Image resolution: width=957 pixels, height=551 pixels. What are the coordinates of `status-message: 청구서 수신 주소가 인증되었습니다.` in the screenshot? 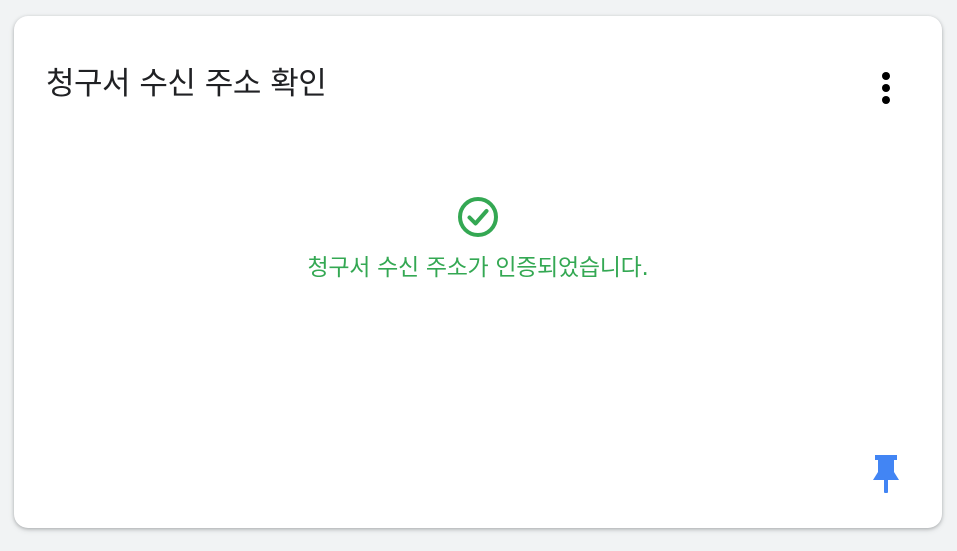 It's located at (478, 268).